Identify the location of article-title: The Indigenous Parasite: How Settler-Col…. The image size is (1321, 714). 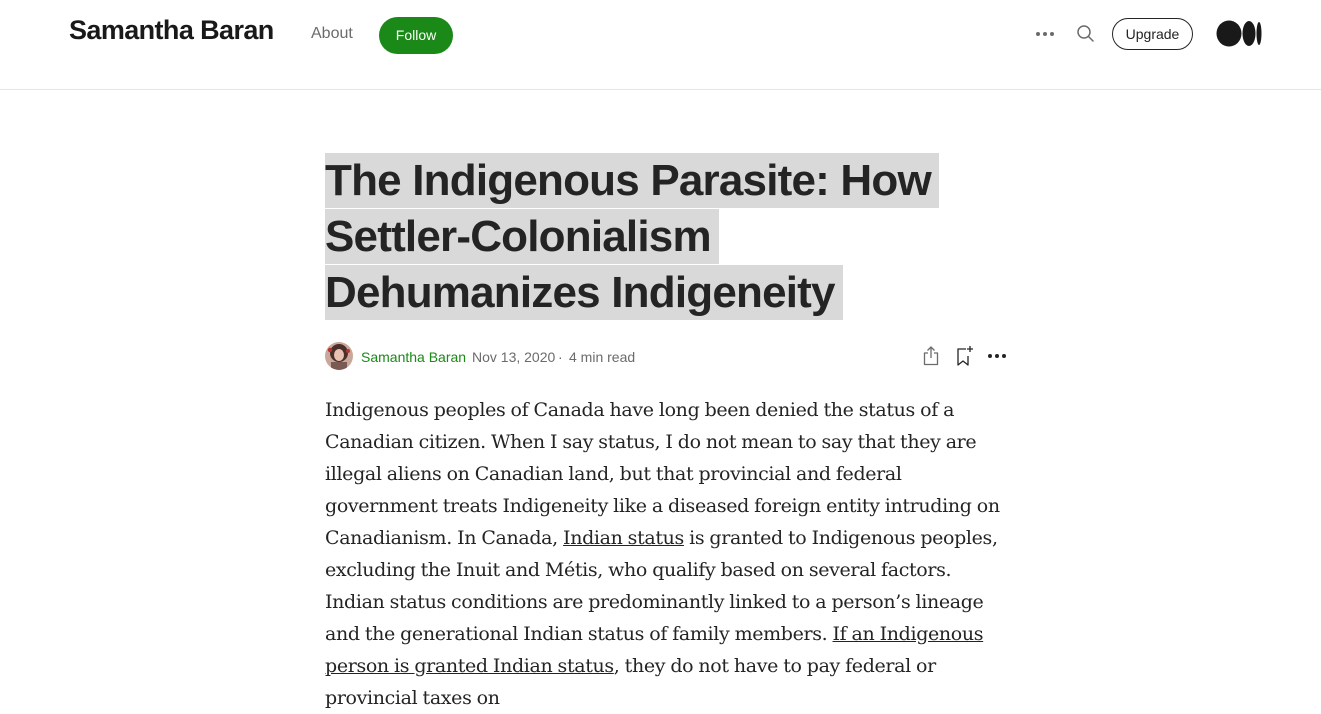
(665, 237).